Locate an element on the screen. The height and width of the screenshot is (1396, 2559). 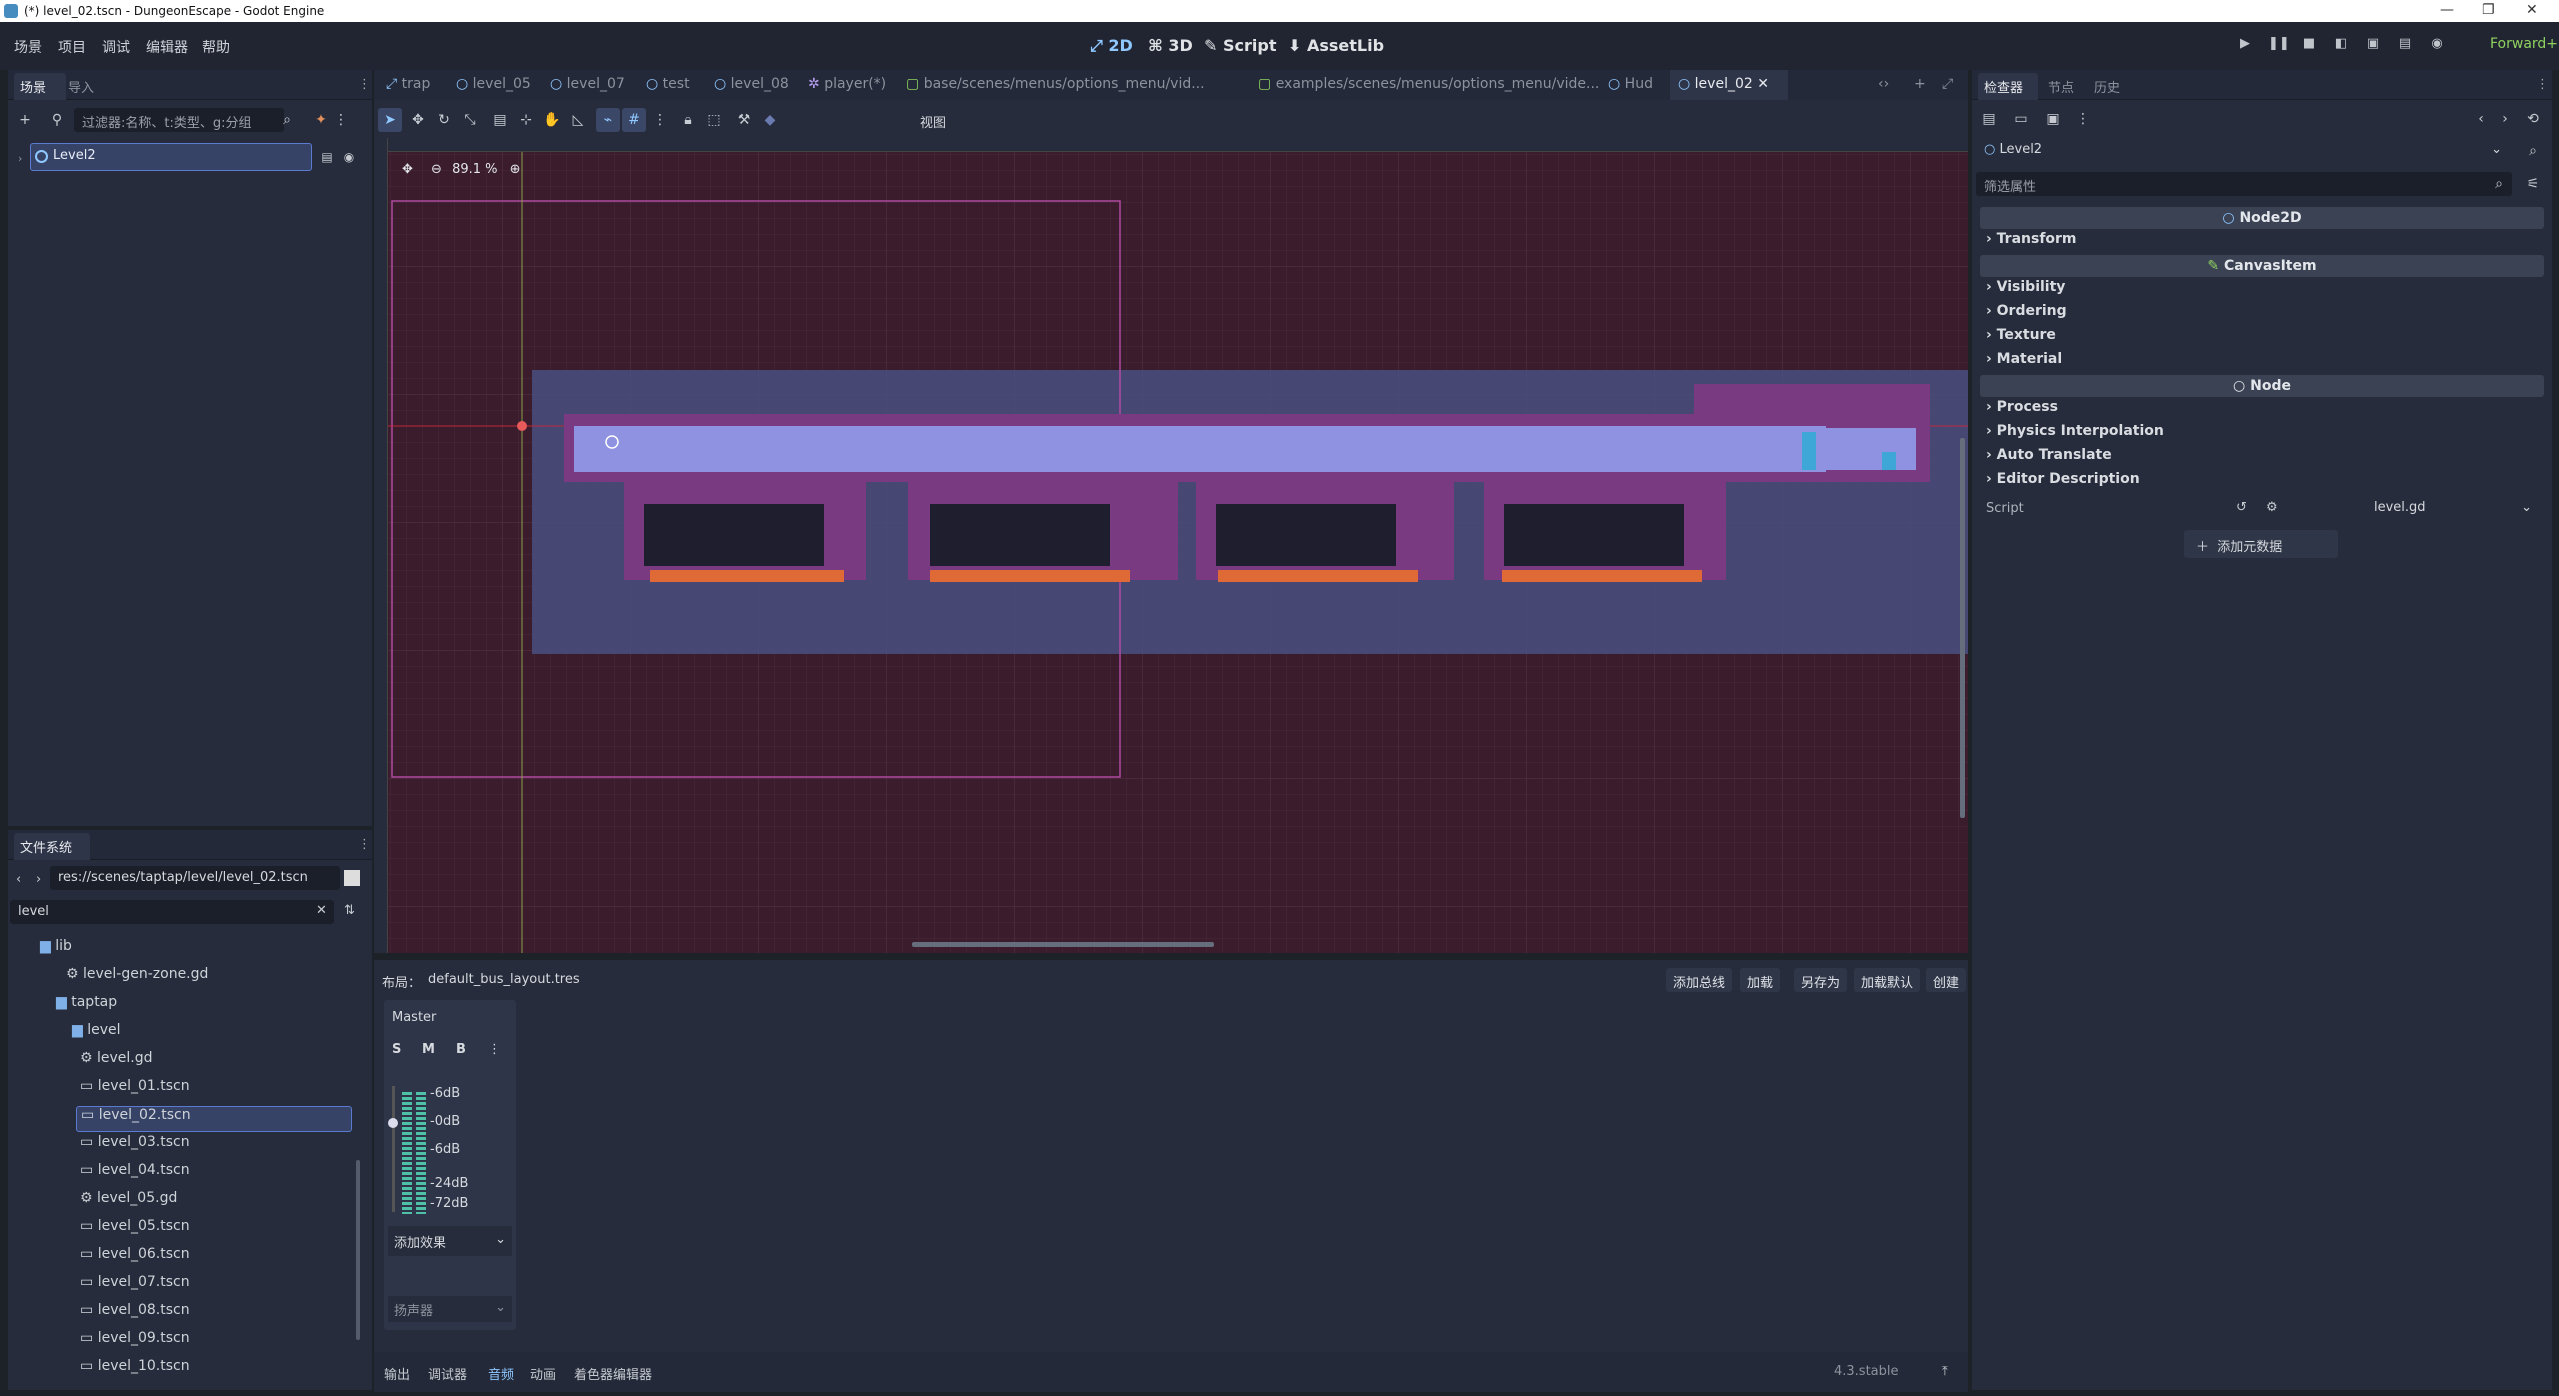
play-scene-icon: ▣ is located at coordinates (2373, 45).